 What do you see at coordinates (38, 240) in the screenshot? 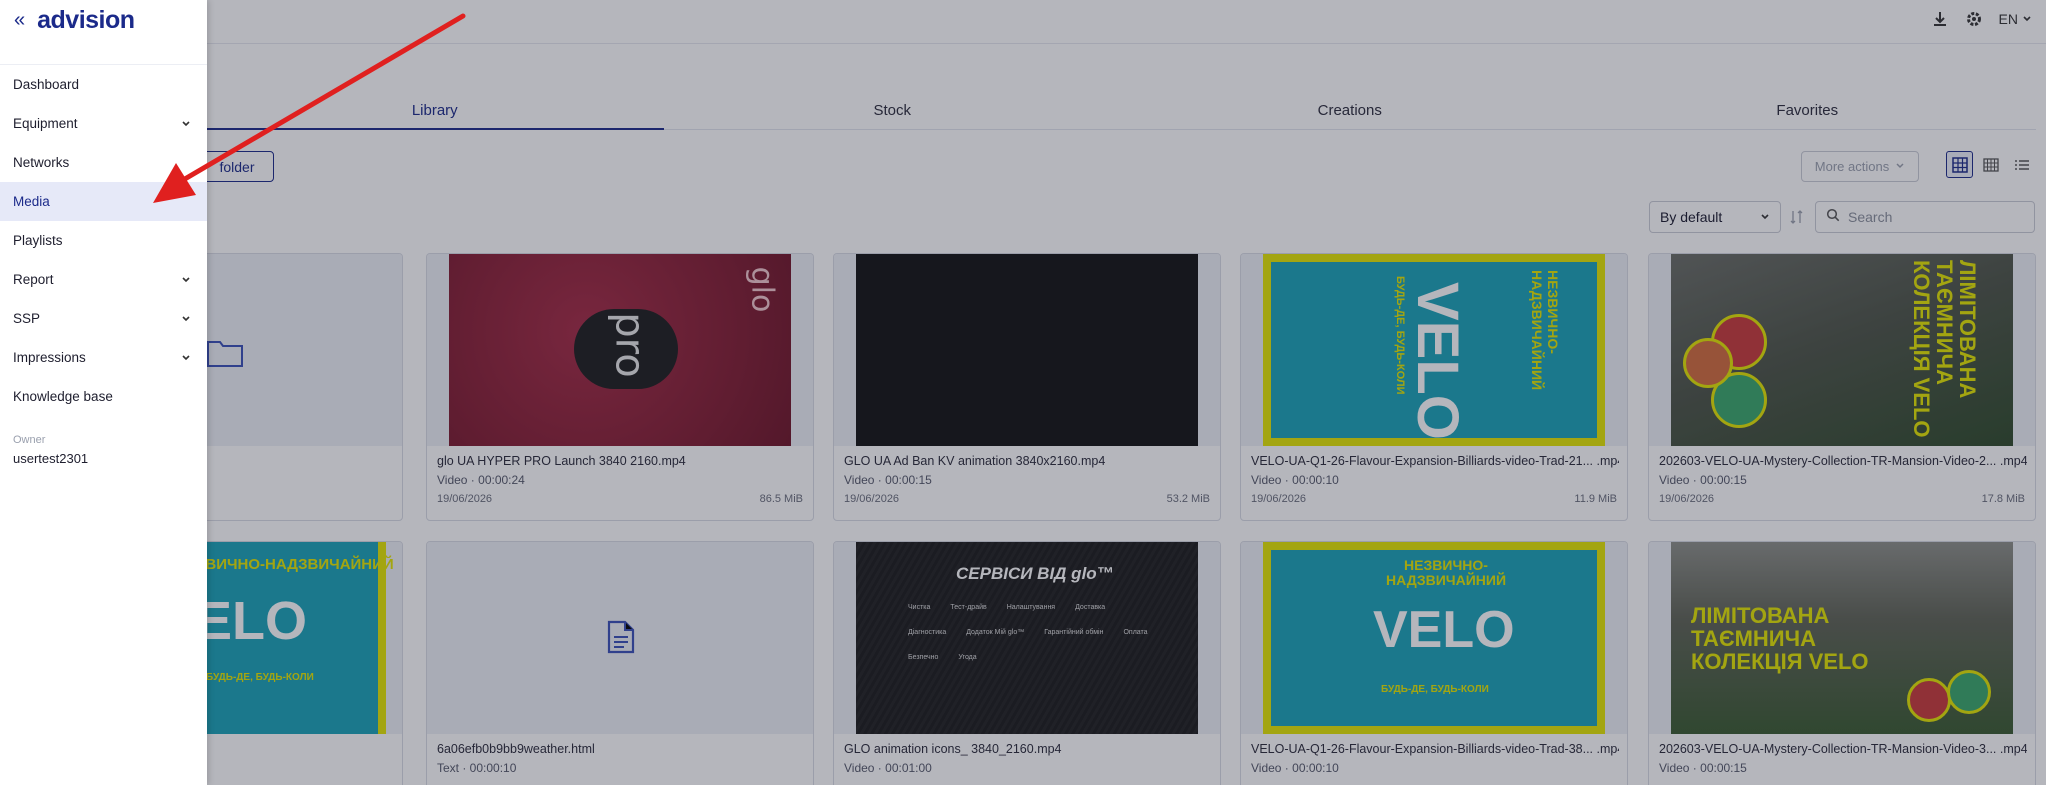
I see `sidebar-item-label: Playlists` at bounding box center [38, 240].